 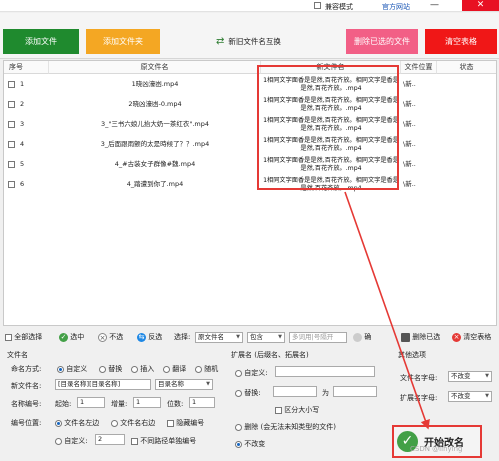 I want to click on position-custom: 自定义:, so click(x=71, y=441).